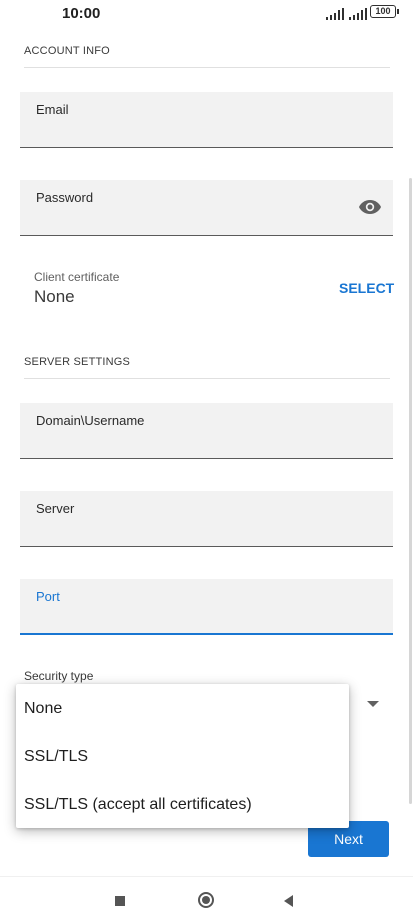  I want to click on client-certificate-value: None, so click(54, 296).